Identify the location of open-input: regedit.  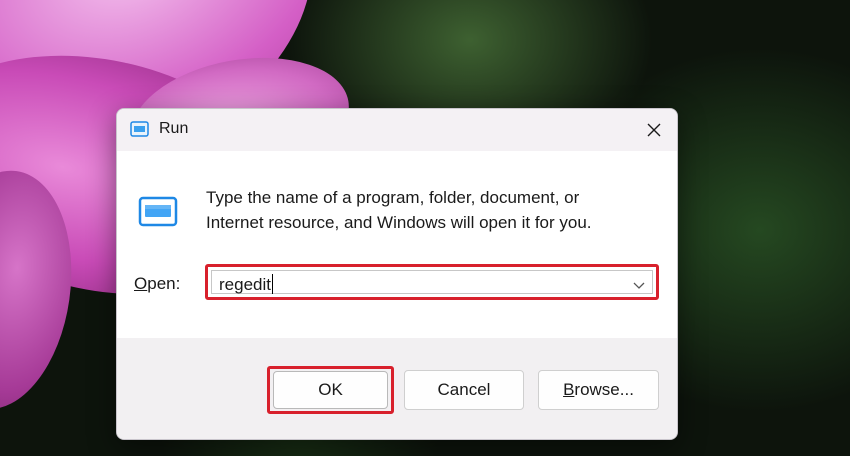
(432, 282).